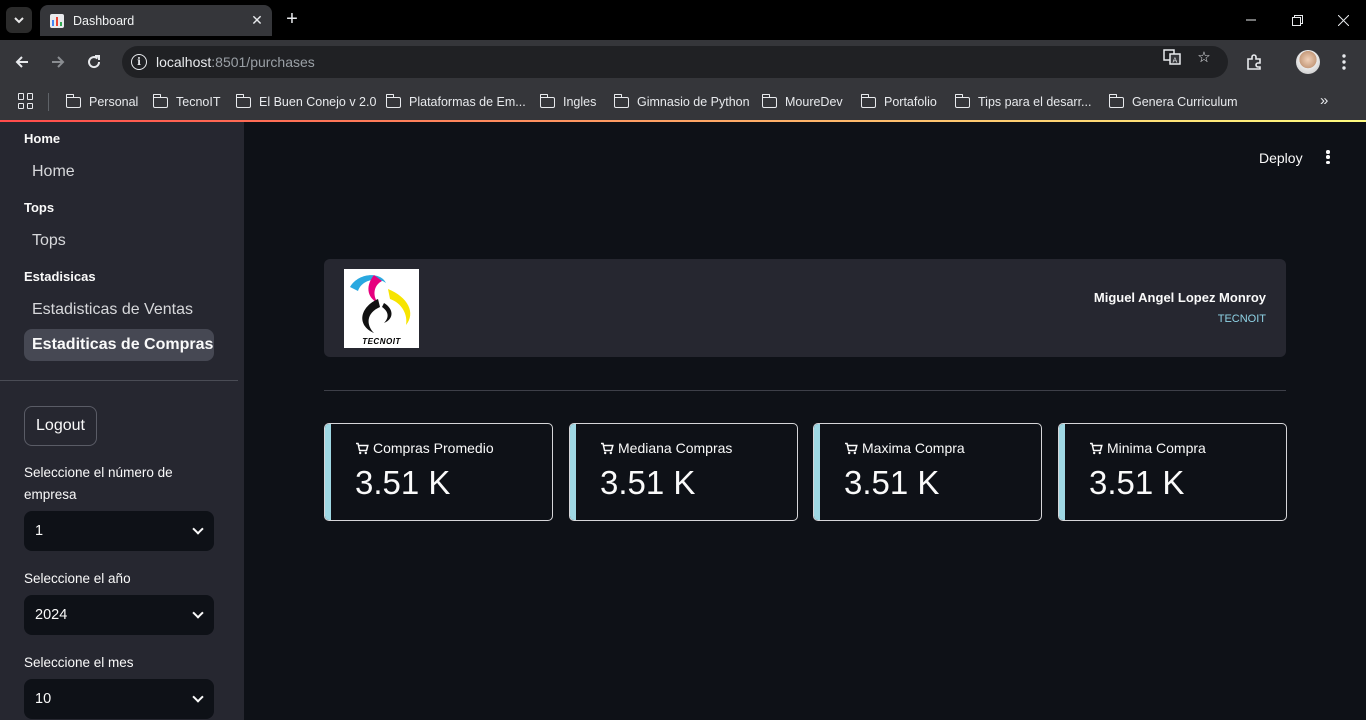 The width and height of the screenshot is (1366, 720). I want to click on arrow-left-icon, so click(21, 62).